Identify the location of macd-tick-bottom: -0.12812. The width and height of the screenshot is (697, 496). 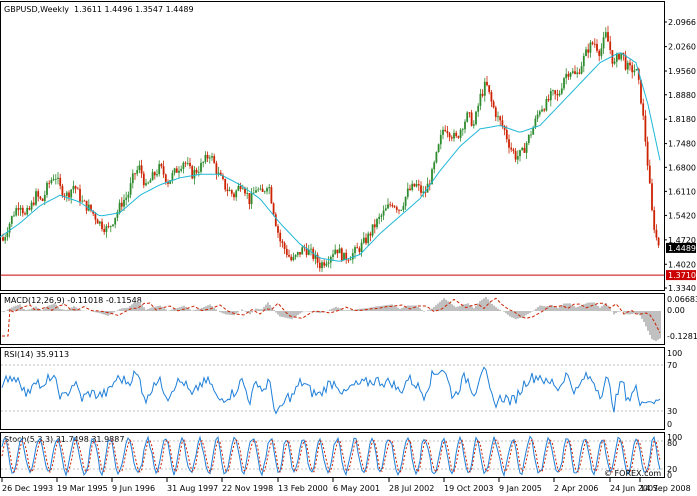
(682, 336).